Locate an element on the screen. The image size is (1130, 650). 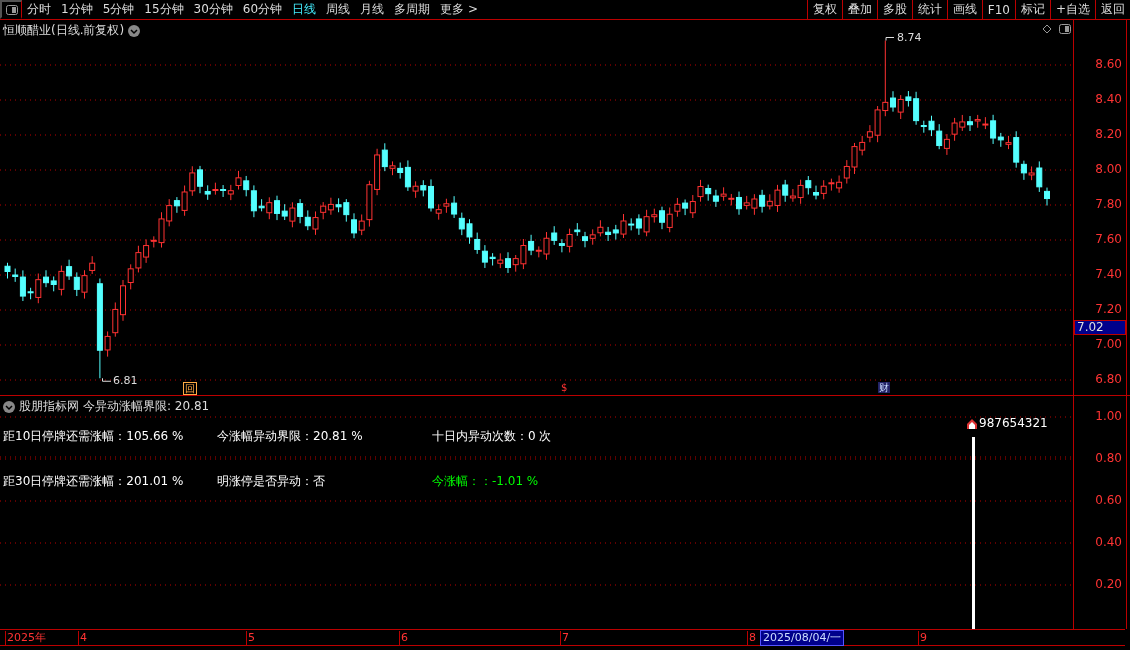
price-axis-label: 7.20 is located at coordinates (1108, 309).